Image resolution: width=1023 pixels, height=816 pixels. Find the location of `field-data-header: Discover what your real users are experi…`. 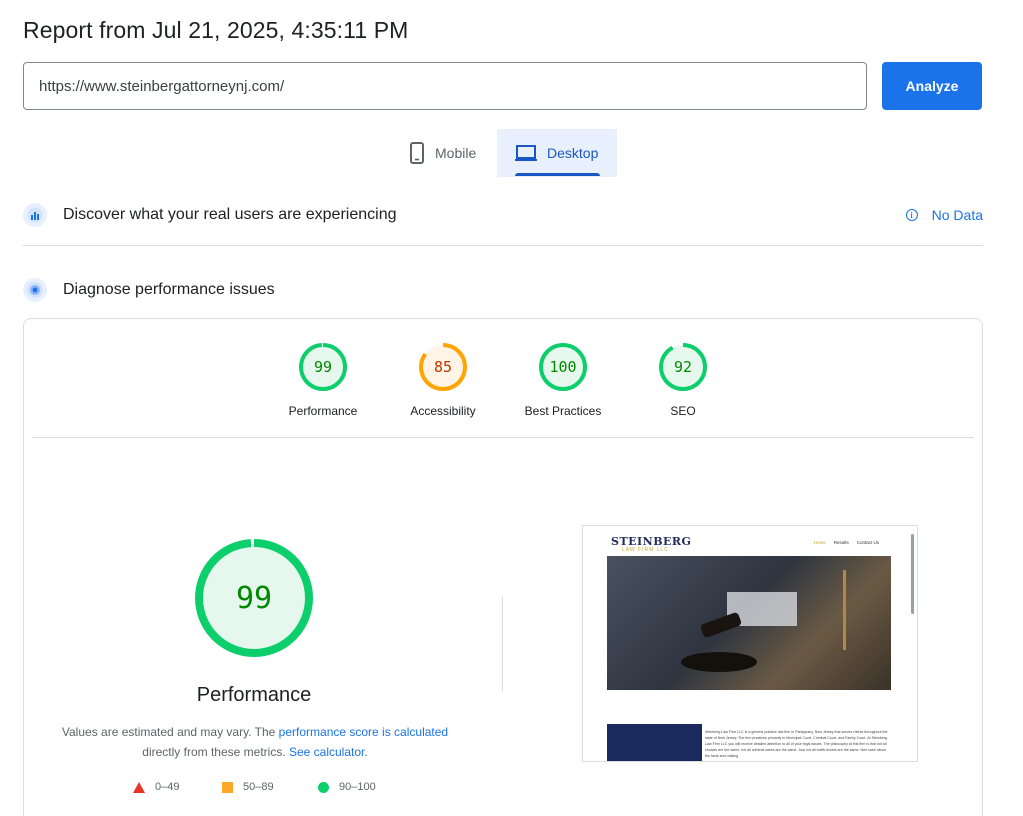

field-data-header: Discover what your real users are experi… is located at coordinates (503, 215).